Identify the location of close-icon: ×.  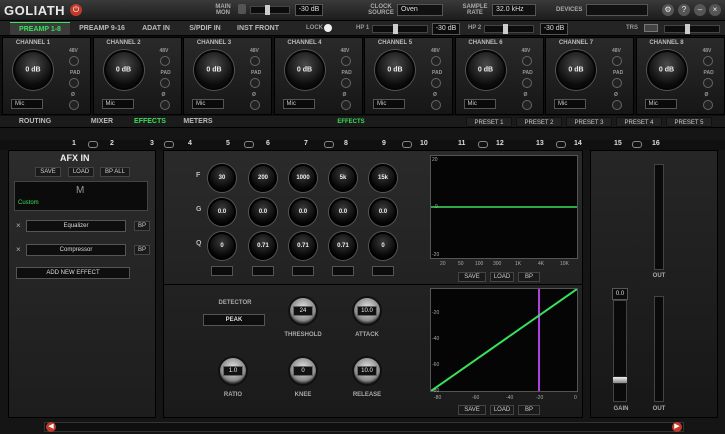
(715, 10).